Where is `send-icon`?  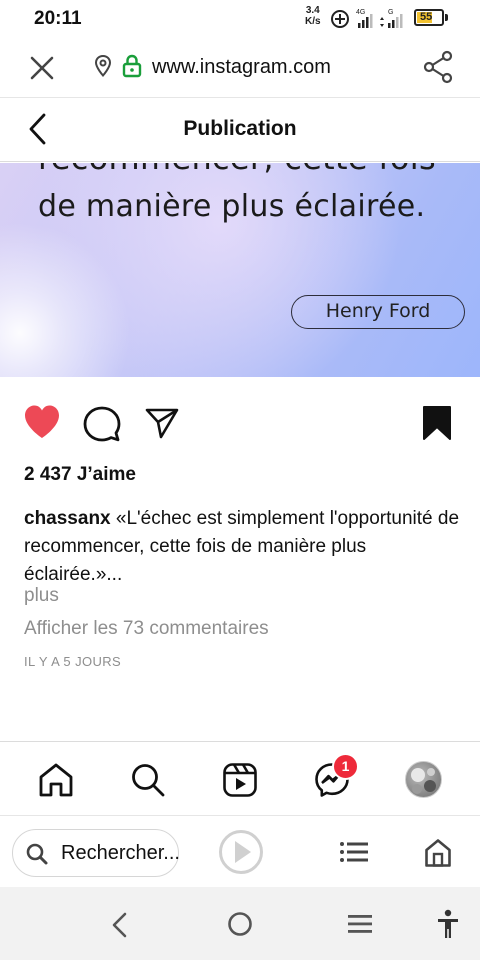 send-icon is located at coordinates (162, 423).